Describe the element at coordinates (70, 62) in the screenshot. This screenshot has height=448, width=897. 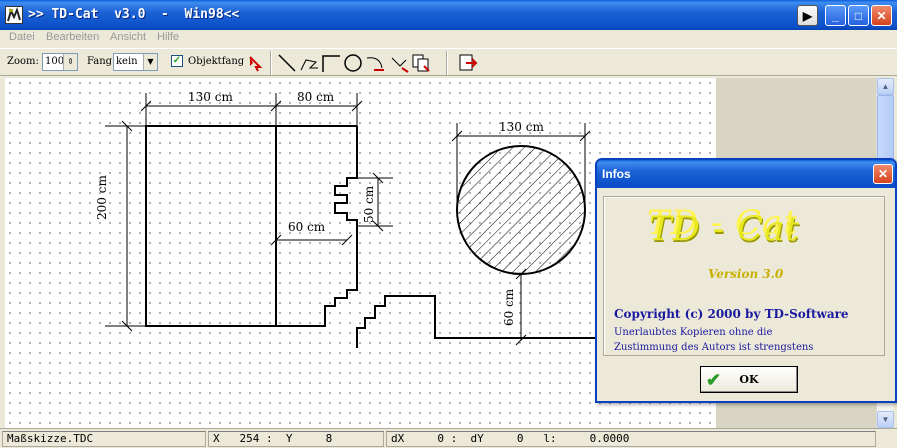
I see `zoom-spin-icon: ⇕` at that location.